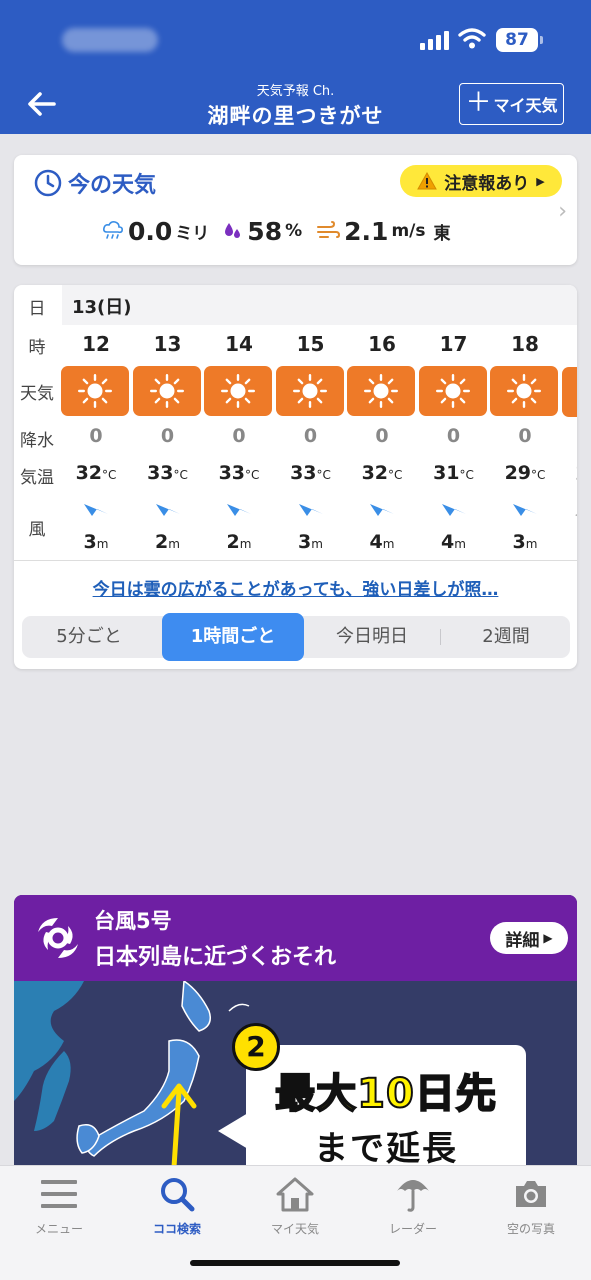 The height and width of the screenshot is (1280, 591). Describe the element at coordinates (150, 231) in the screenshot. I see `precip-value: 0.0` at that location.